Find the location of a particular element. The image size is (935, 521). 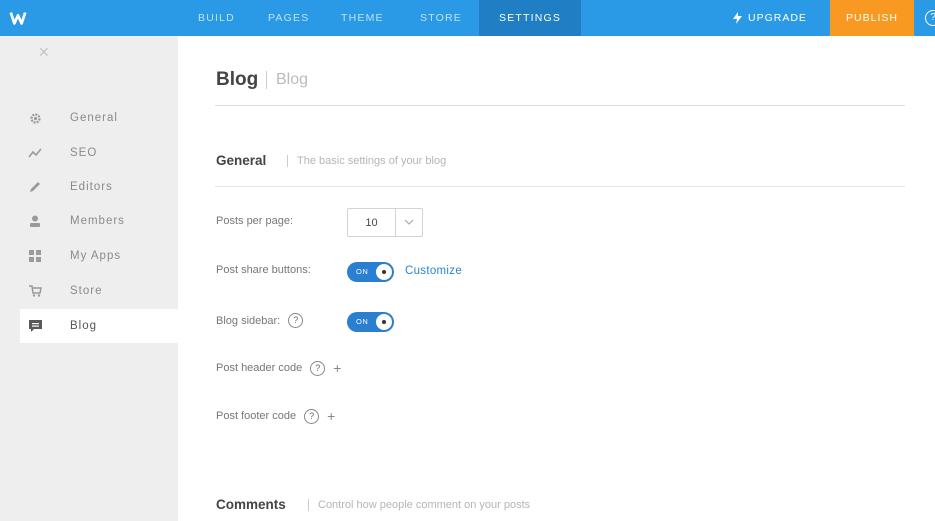

apps-grid-icon is located at coordinates (35, 256).